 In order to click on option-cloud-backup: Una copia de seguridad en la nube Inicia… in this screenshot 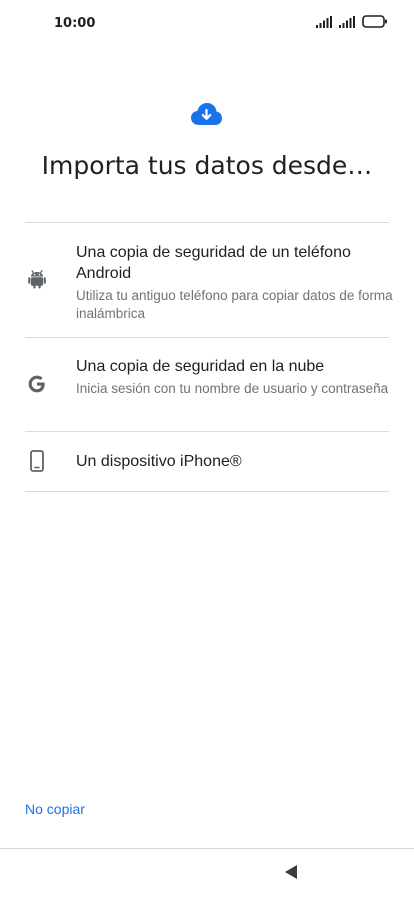, I will do `click(207, 384)`.